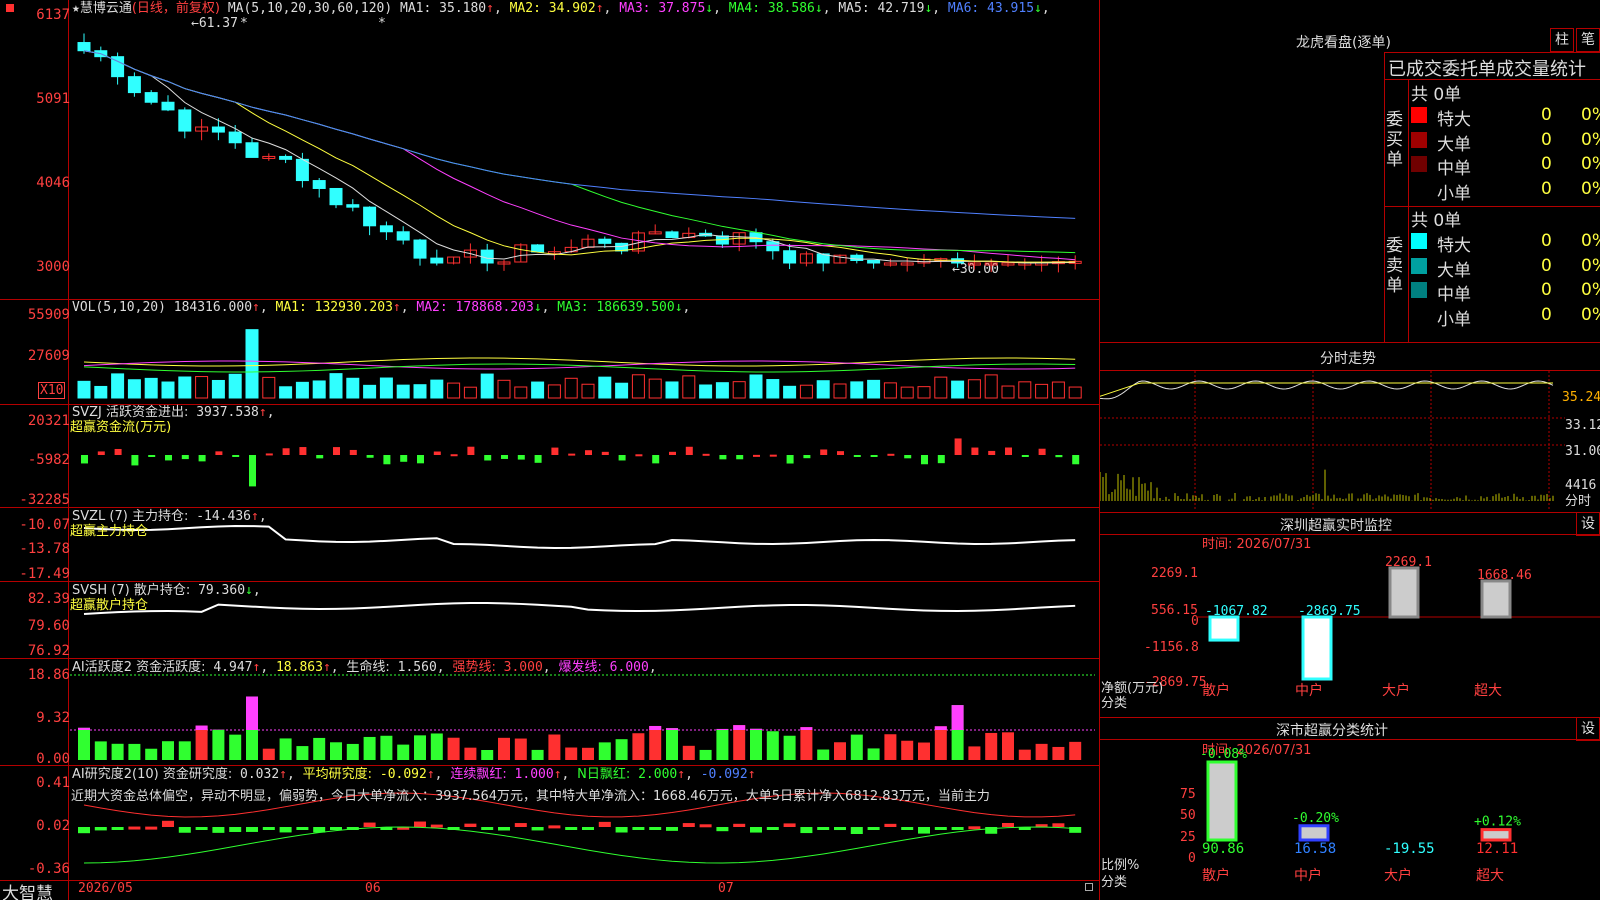  What do you see at coordinates (1396, 690) in the screenshot?
I see `monitor-bar-label: 大户` at bounding box center [1396, 690].